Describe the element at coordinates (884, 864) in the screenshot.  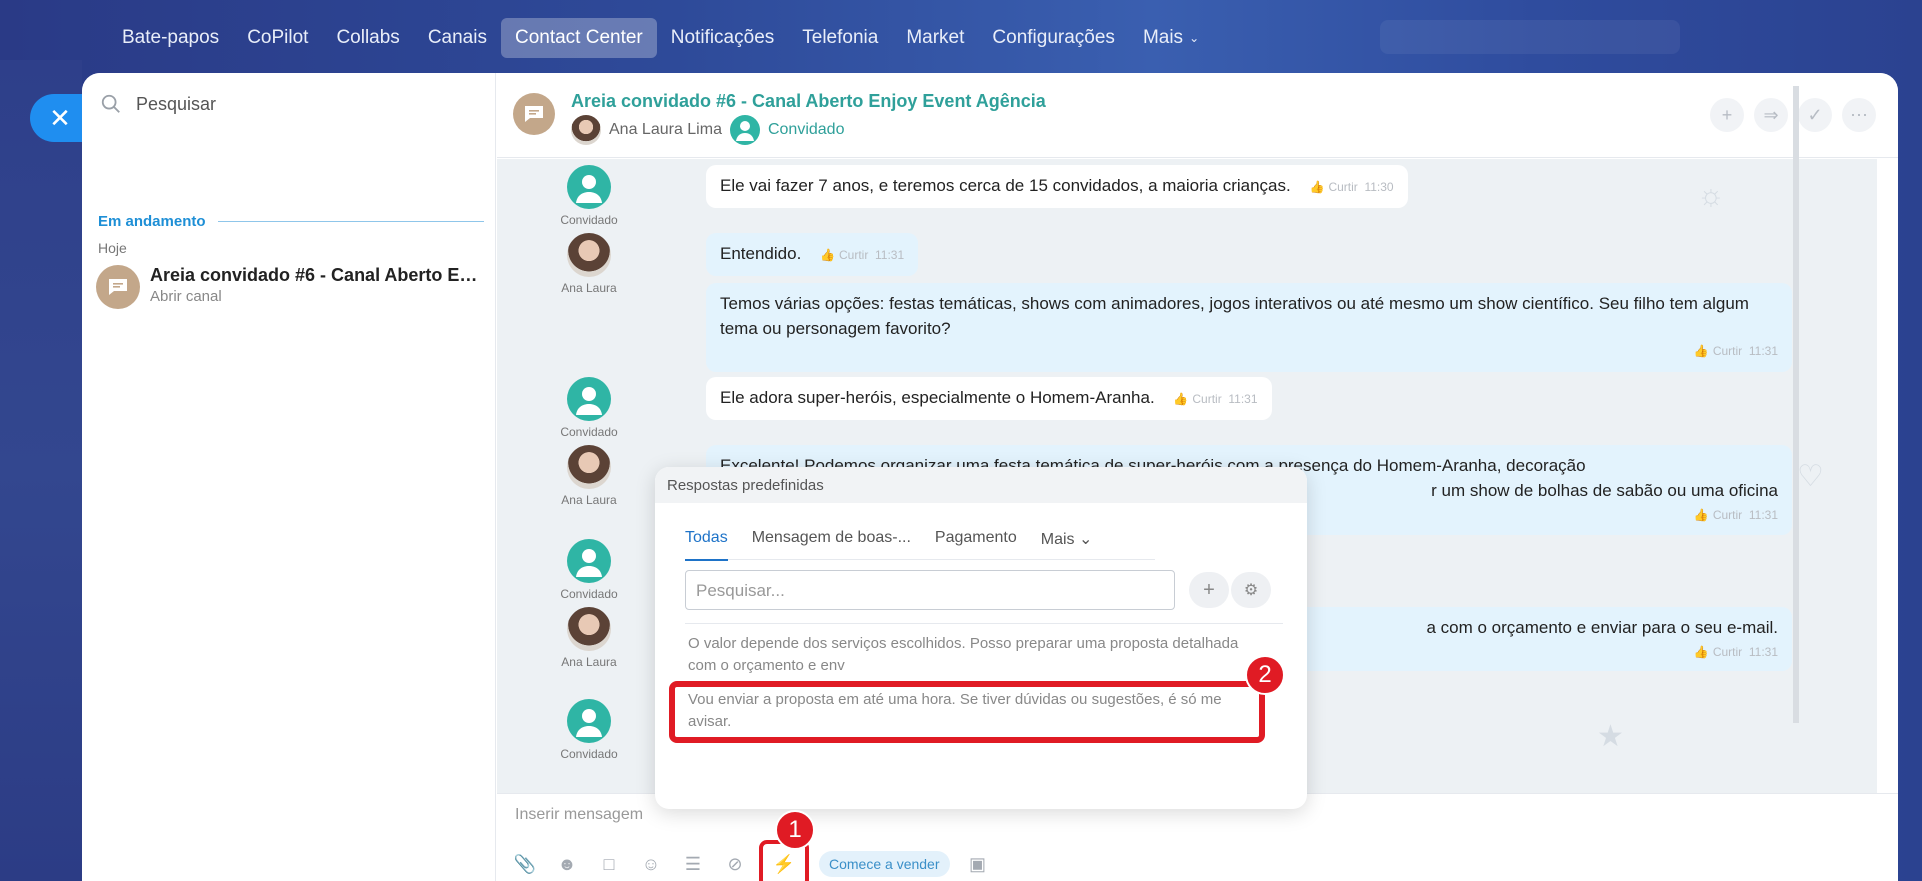
I see `start-selling-button: Comece a vender` at that location.